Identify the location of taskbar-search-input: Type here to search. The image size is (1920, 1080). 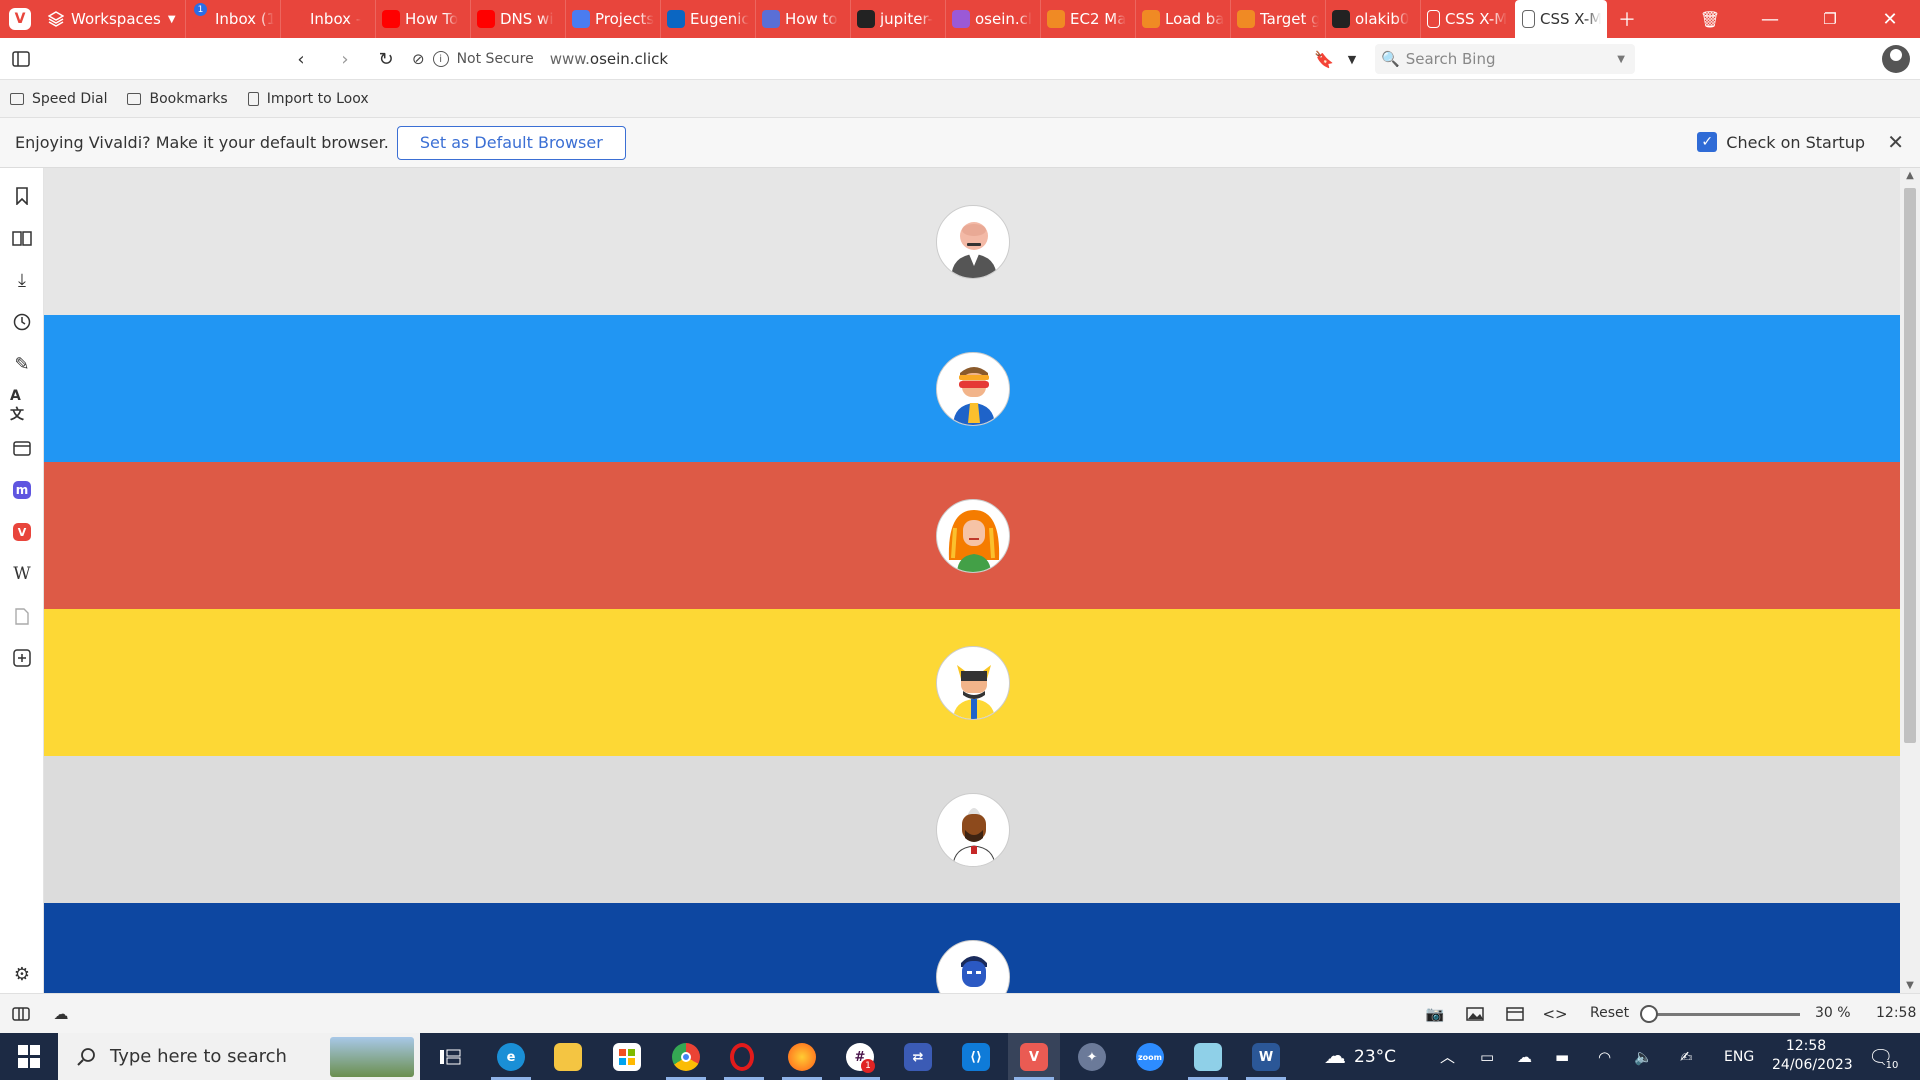
(239, 1056).